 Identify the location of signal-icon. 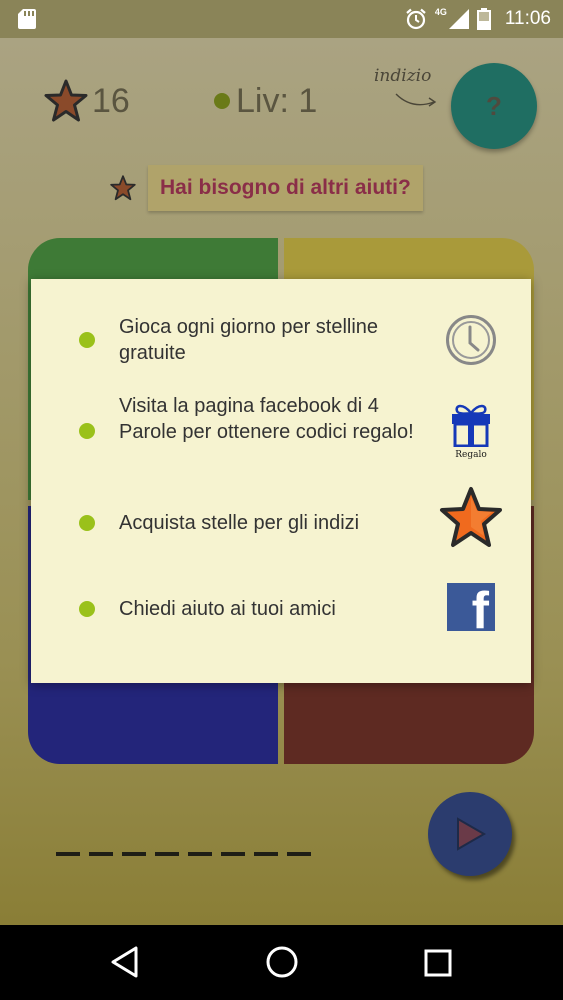
(458, 19).